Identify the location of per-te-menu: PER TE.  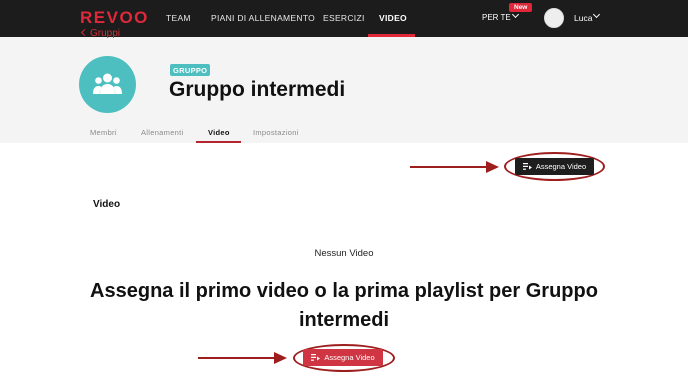
(496, 17).